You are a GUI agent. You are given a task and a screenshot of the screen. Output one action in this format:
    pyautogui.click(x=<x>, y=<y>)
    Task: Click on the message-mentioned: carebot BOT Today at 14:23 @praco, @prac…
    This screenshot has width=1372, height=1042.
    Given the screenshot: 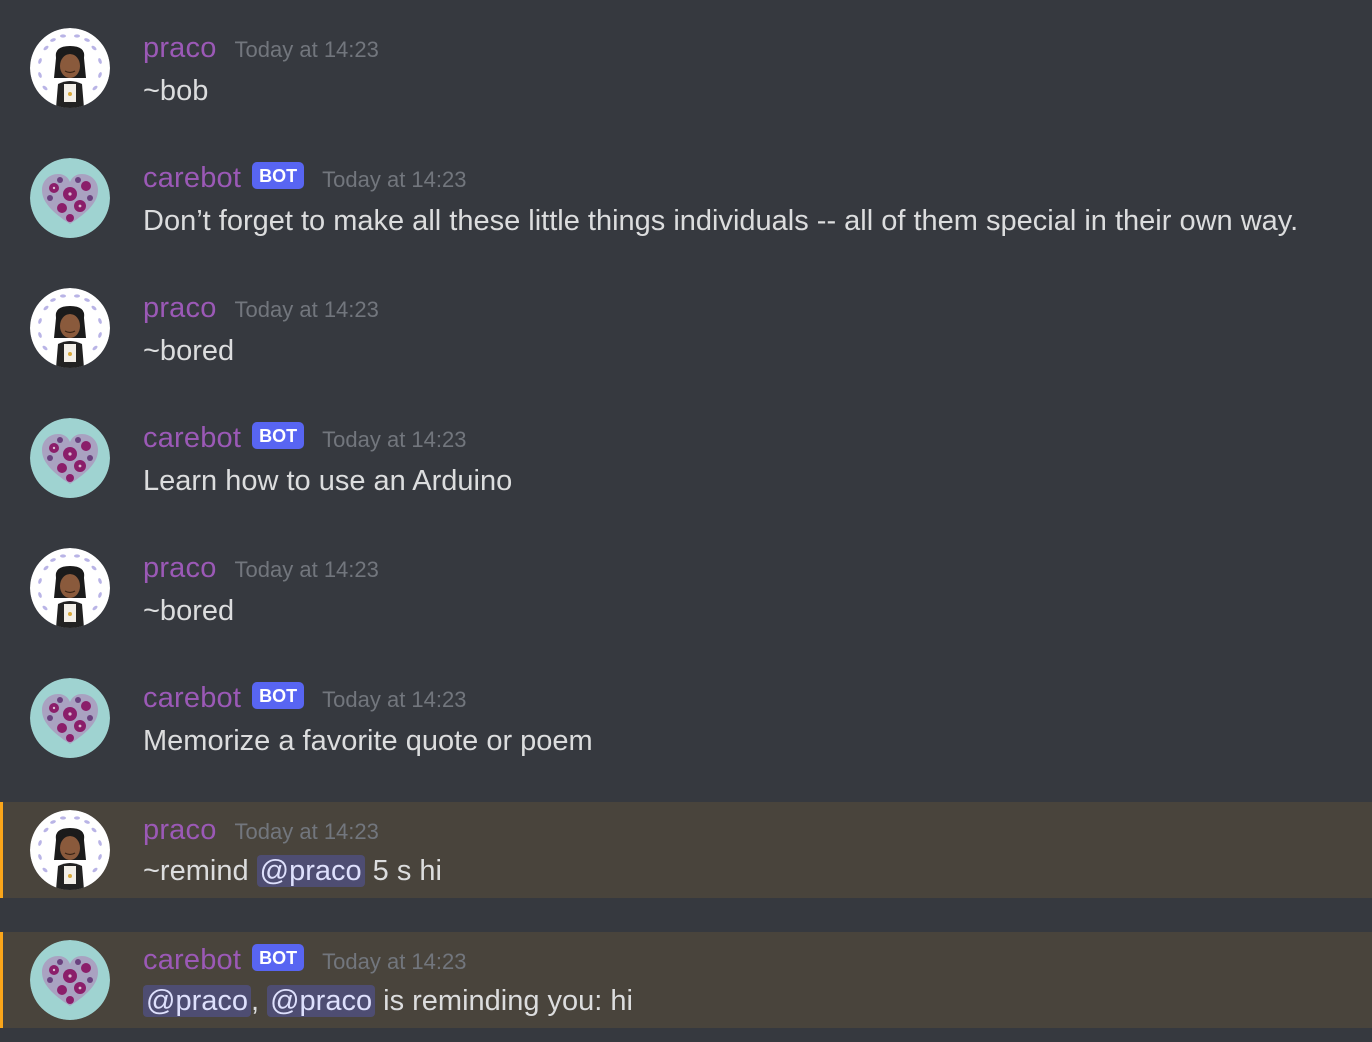 What is the action you would take?
    pyautogui.click(x=686, y=980)
    